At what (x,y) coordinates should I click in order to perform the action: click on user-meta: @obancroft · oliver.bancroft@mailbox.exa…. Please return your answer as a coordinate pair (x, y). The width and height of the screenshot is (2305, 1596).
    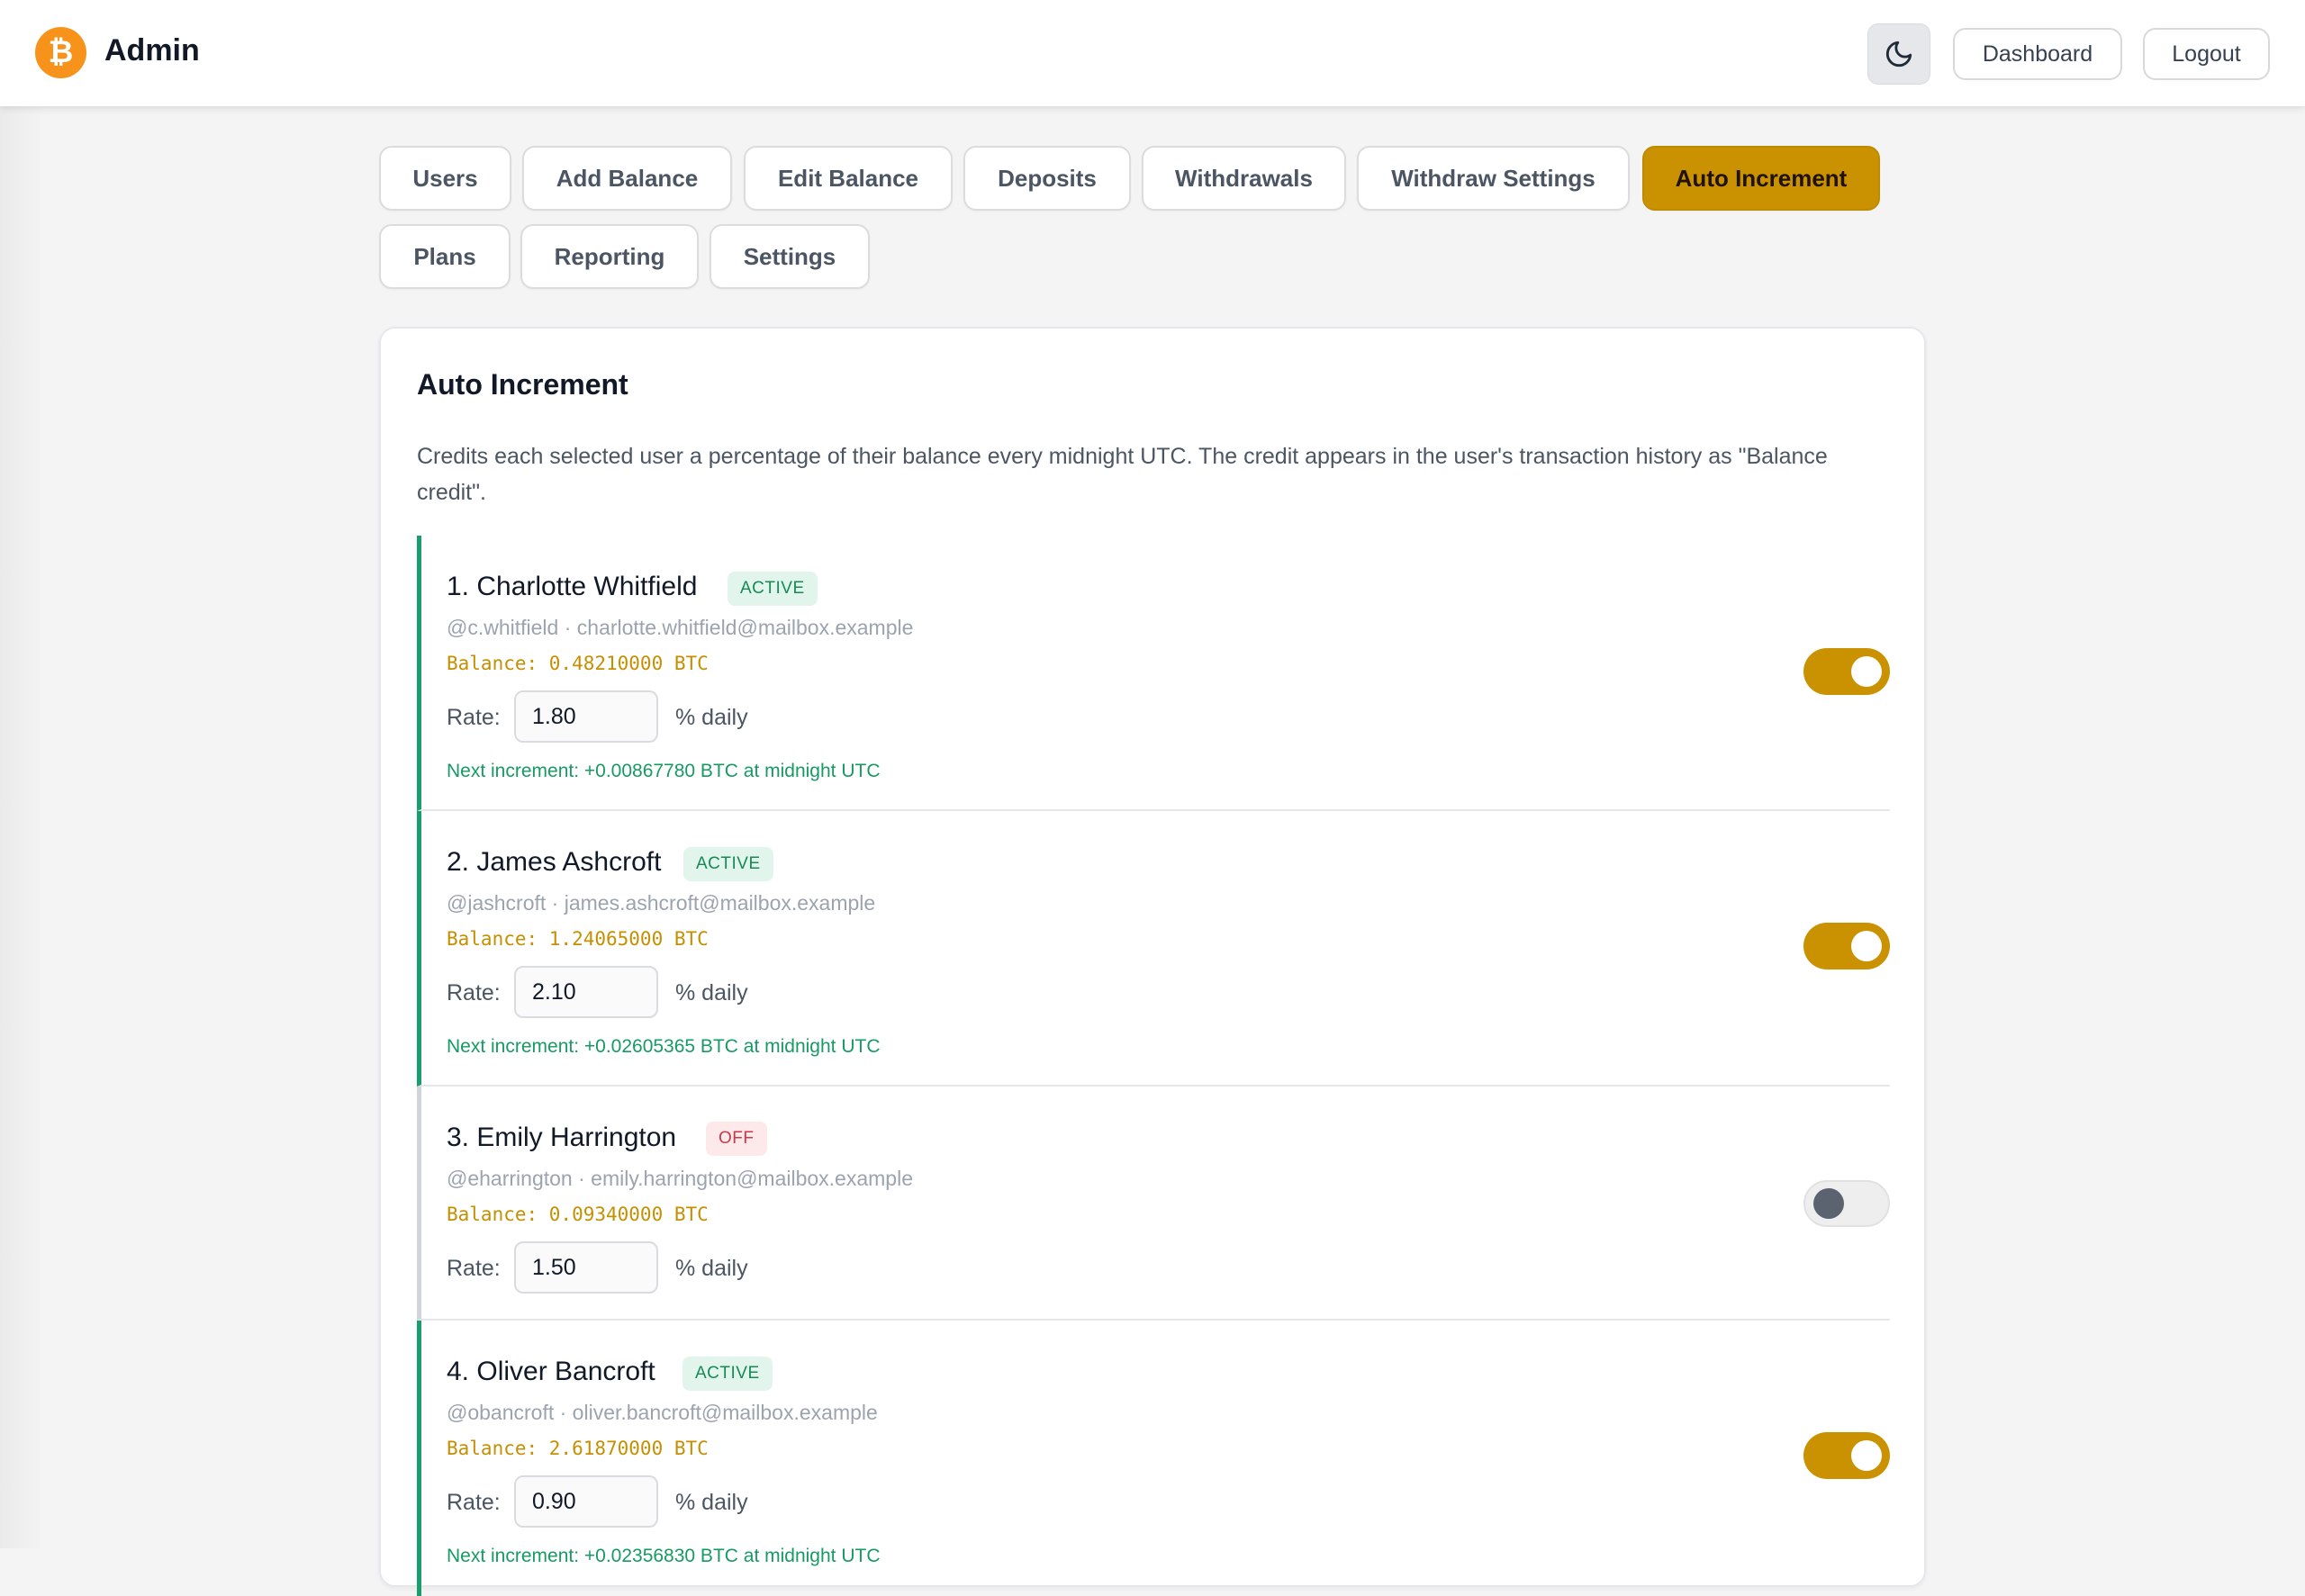
    Looking at the image, I should click on (662, 1412).